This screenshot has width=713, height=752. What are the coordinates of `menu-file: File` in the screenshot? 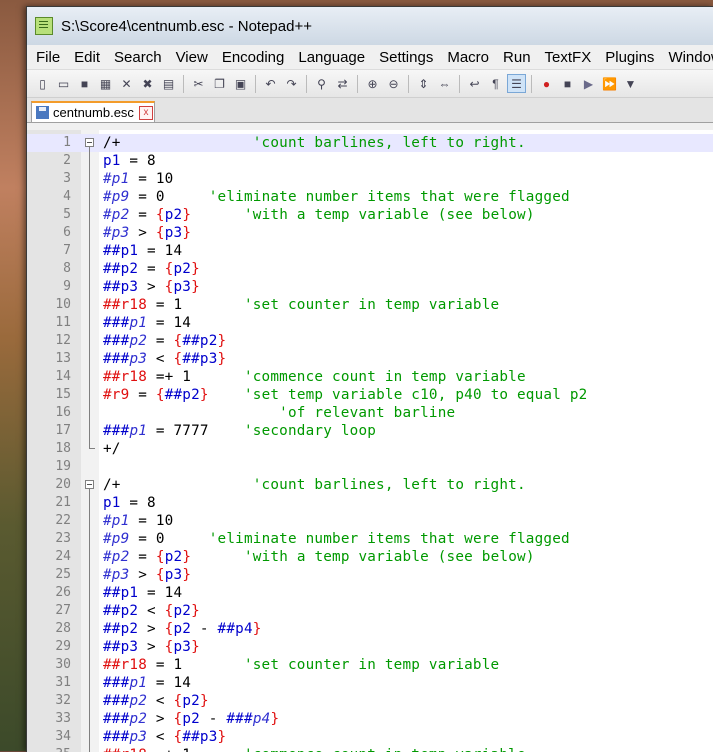 It's located at (48, 57).